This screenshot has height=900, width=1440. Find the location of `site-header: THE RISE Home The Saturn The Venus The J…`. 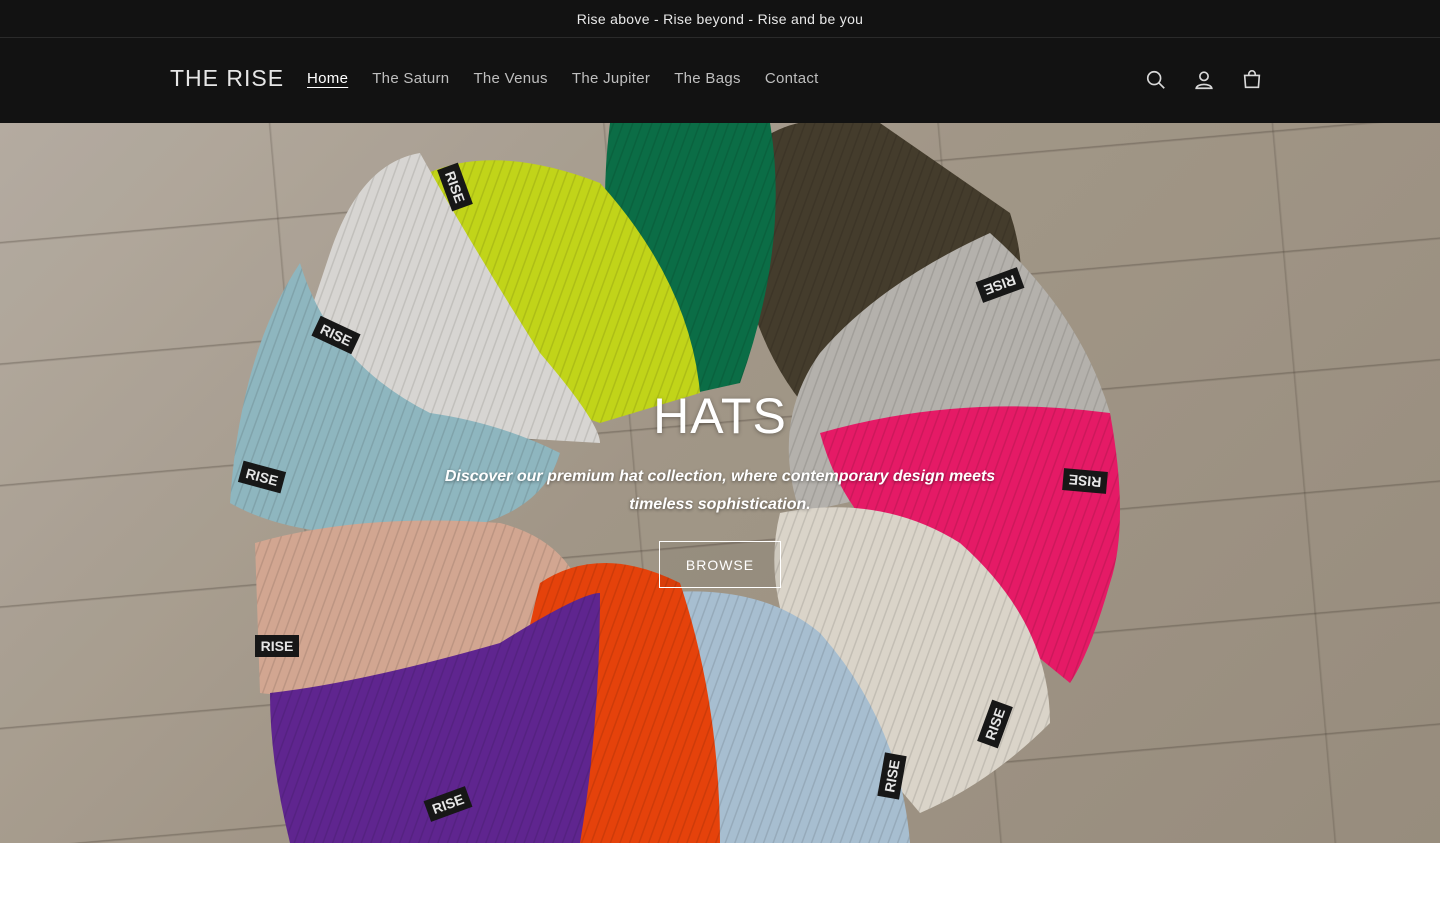

site-header: THE RISE Home The Saturn The Venus The J… is located at coordinates (720, 80).